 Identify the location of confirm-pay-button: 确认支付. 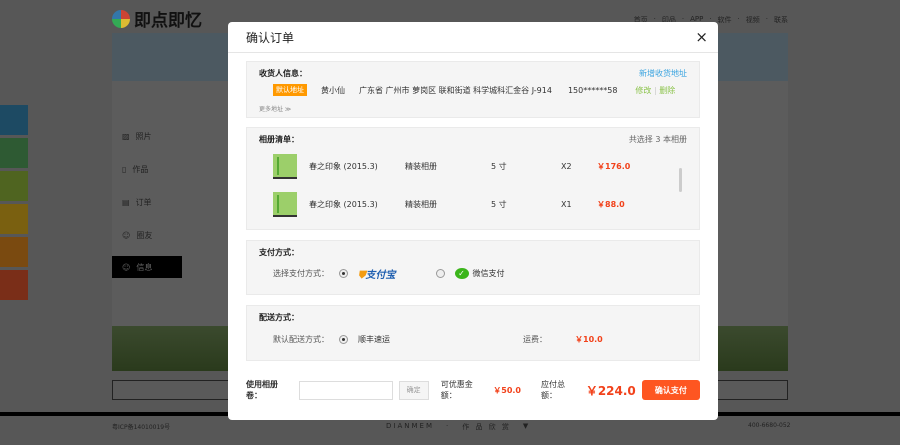
(670, 390).